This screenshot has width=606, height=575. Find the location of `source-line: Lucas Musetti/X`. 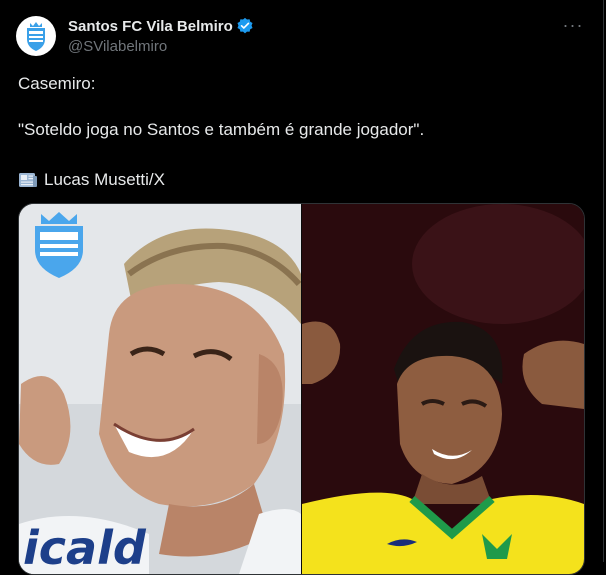

source-line: Lucas Musetti/X is located at coordinates (91, 180).